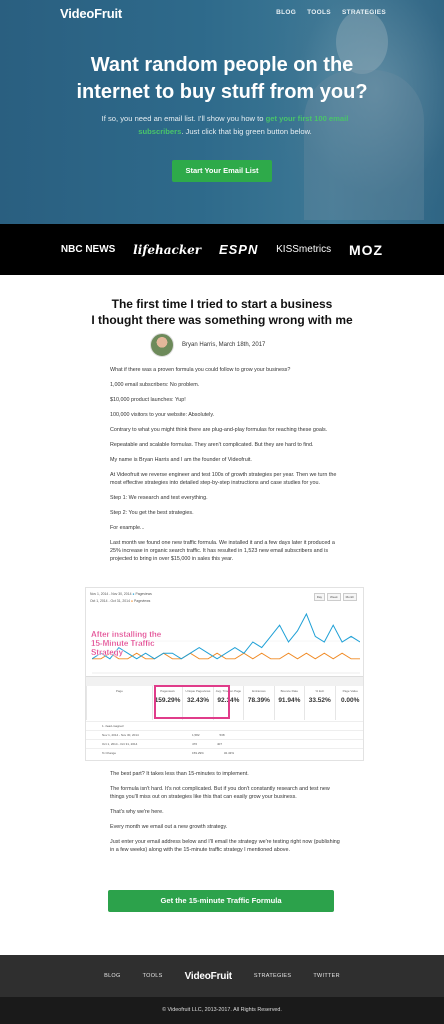  What do you see at coordinates (319, 597) in the screenshot?
I see `day-button: Day` at bounding box center [319, 597].